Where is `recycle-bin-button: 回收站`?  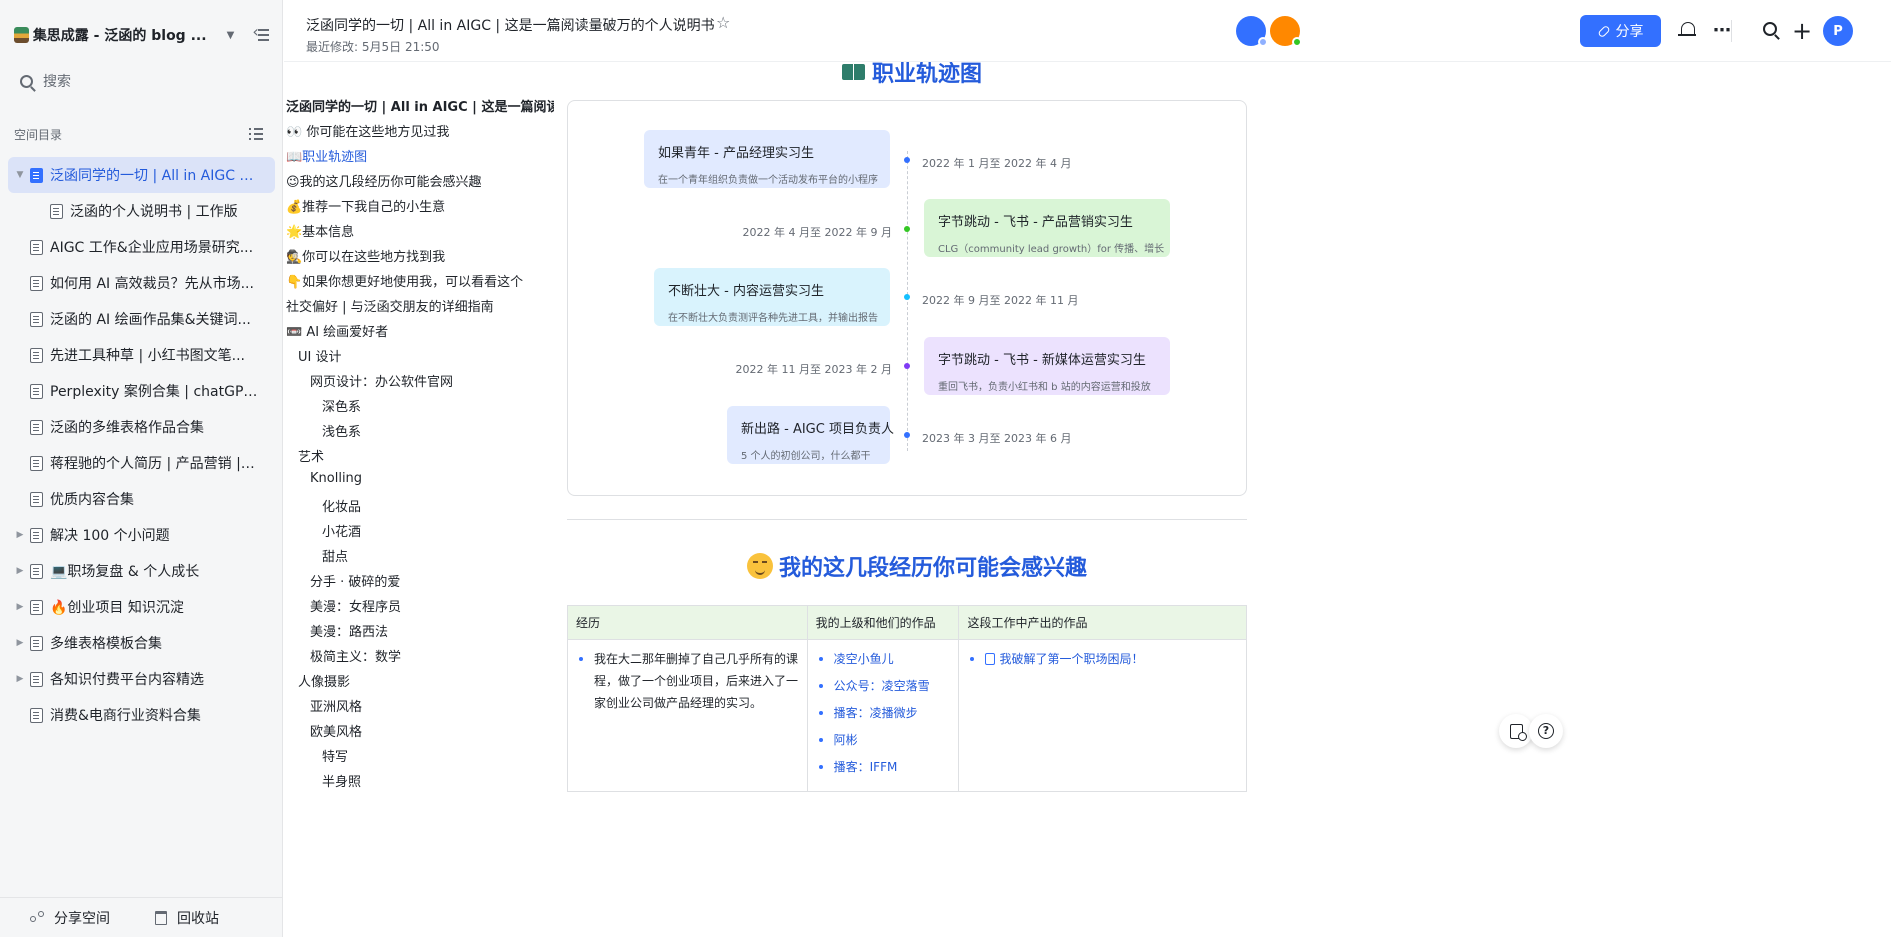
recycle-bin-button: 回收站 is located at coordinates (187, 918).